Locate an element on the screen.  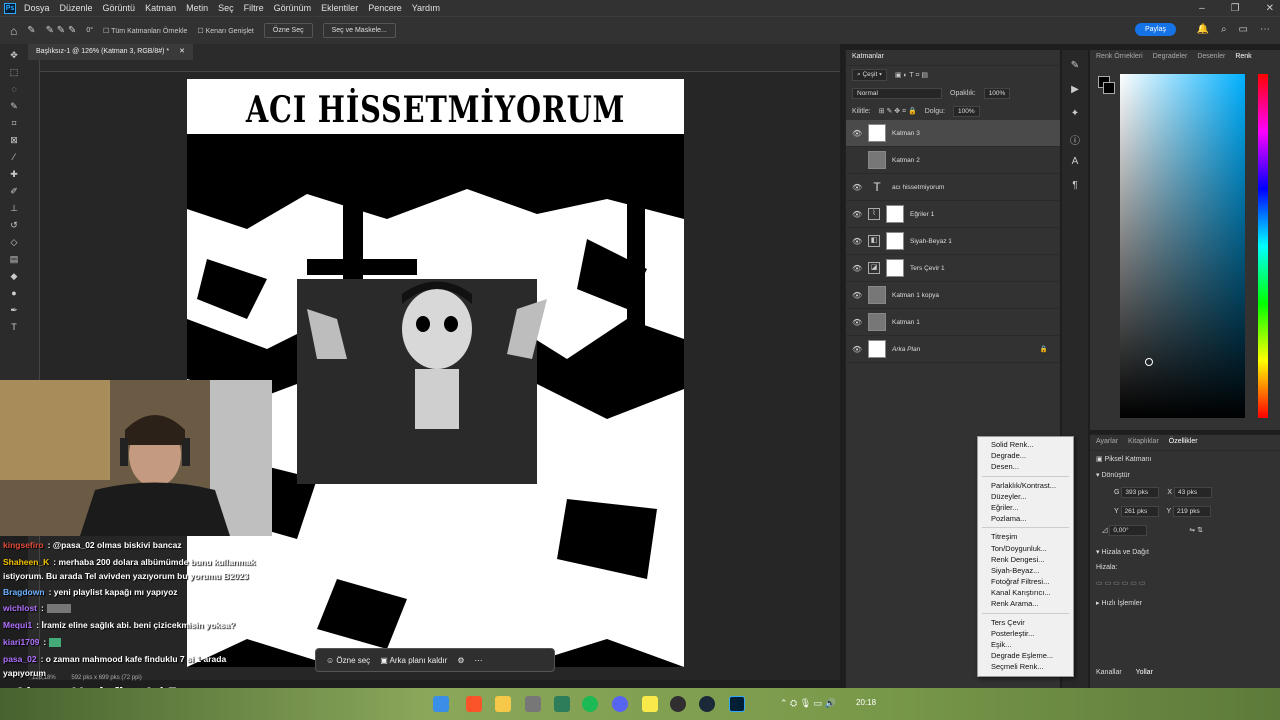
glyph-icon: ✦ is located at coordinates (1075, 115).